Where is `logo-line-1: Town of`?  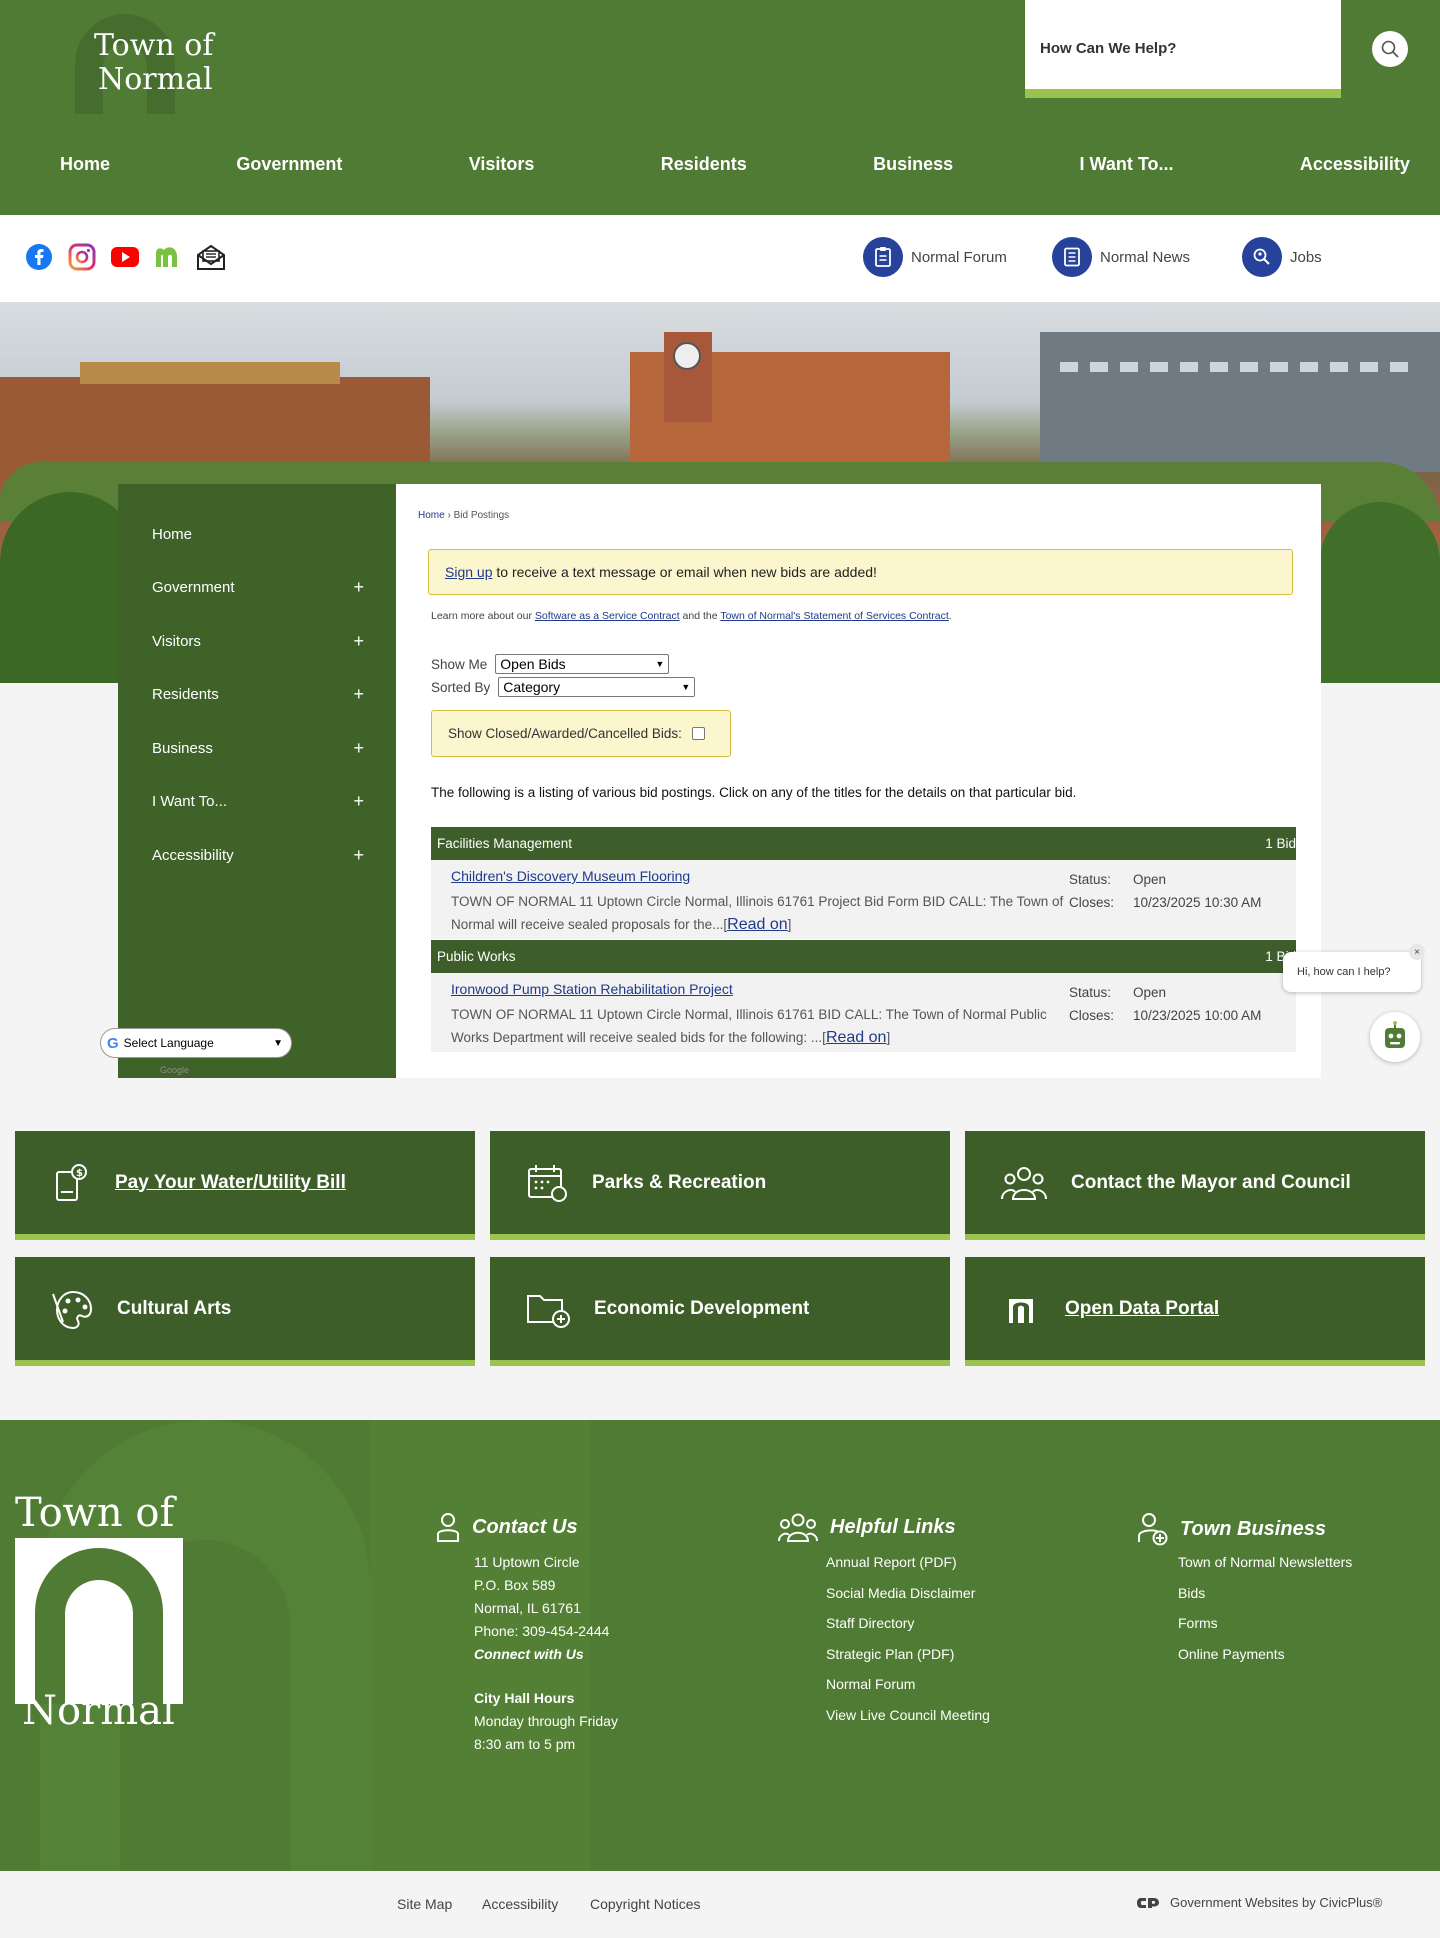
logo-line-1: Town of is located at coordinates (154, 45).